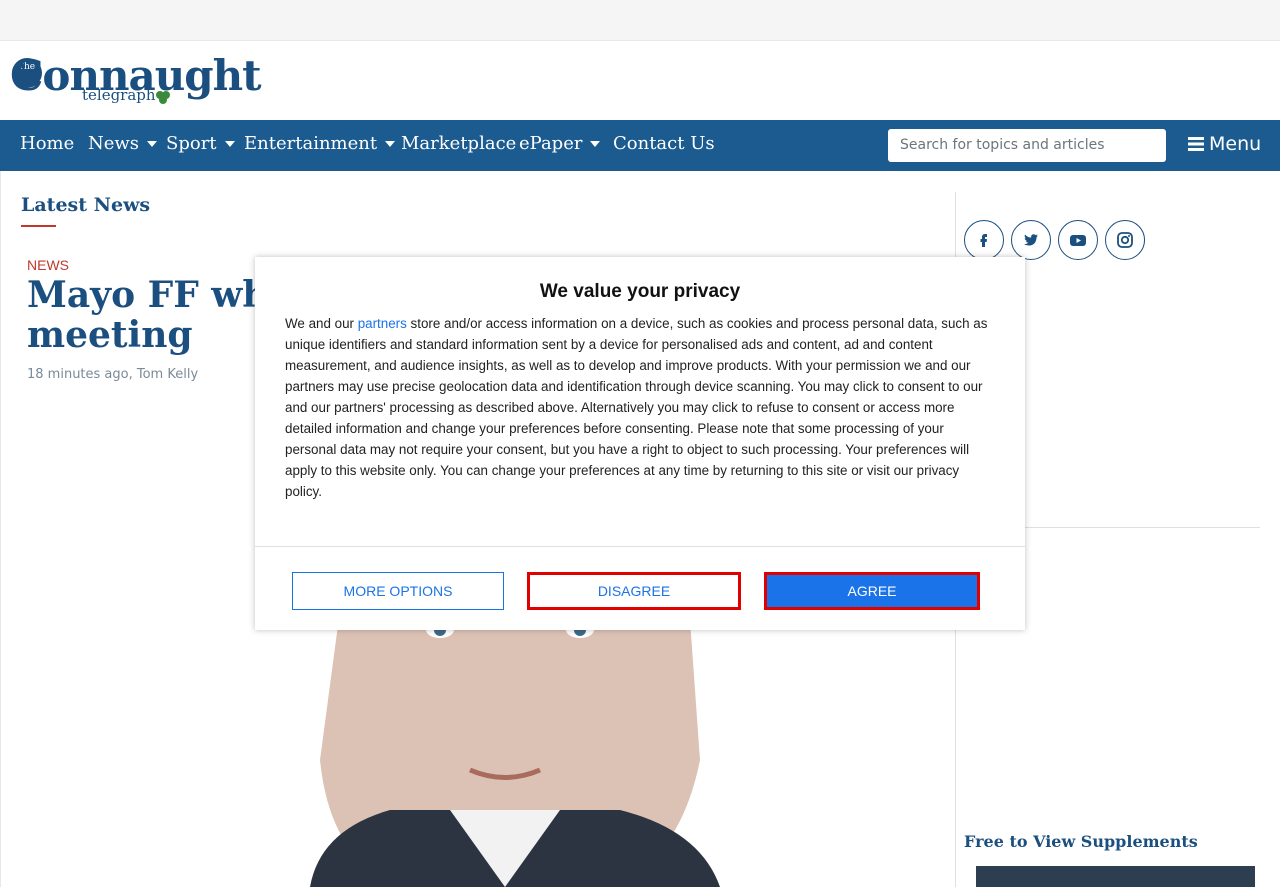  I want to click on consent-title: We value your privacy, so click(640, 291).